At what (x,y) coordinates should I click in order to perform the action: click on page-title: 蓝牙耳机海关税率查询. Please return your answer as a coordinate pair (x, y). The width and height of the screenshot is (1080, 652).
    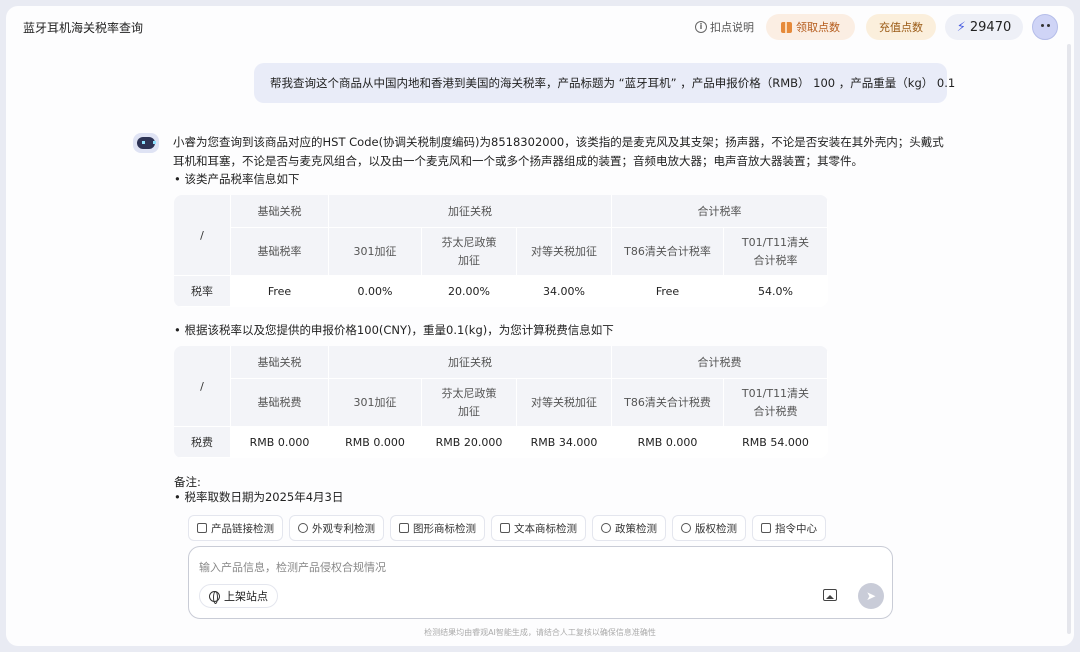
    Looking at the image, I should click on (83, 28).